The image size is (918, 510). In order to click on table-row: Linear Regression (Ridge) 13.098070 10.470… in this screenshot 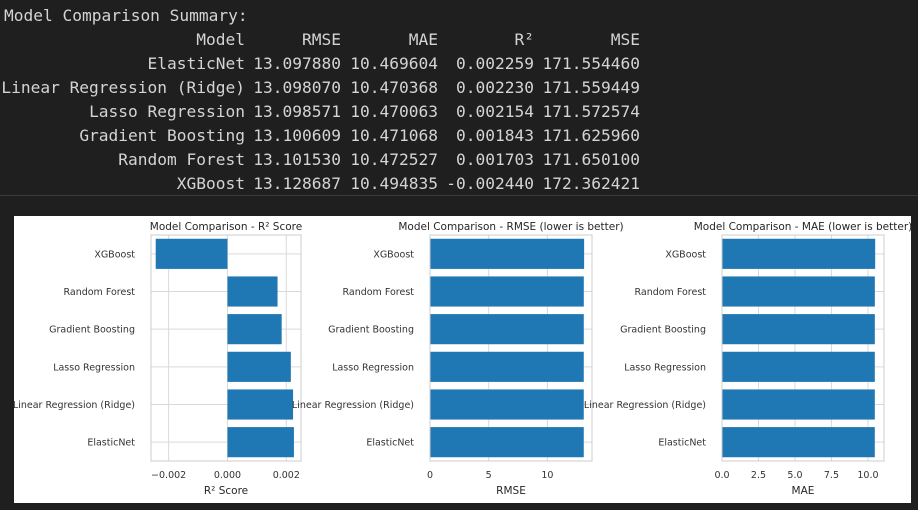, I will do `click(459, 88)`.